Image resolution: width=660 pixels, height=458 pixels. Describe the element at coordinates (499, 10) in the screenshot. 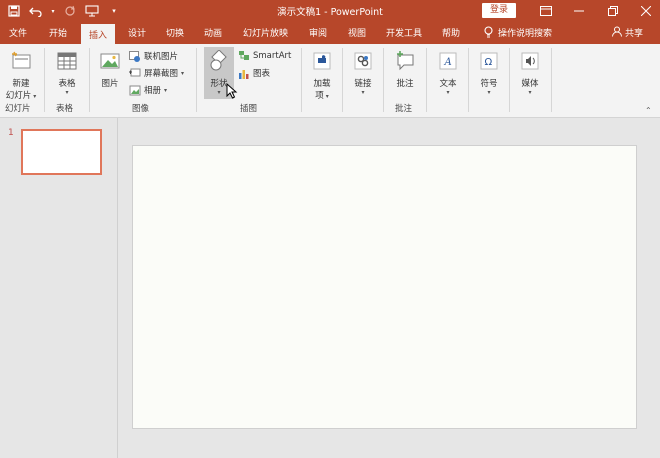

I see `login-button: 登录` at that location.